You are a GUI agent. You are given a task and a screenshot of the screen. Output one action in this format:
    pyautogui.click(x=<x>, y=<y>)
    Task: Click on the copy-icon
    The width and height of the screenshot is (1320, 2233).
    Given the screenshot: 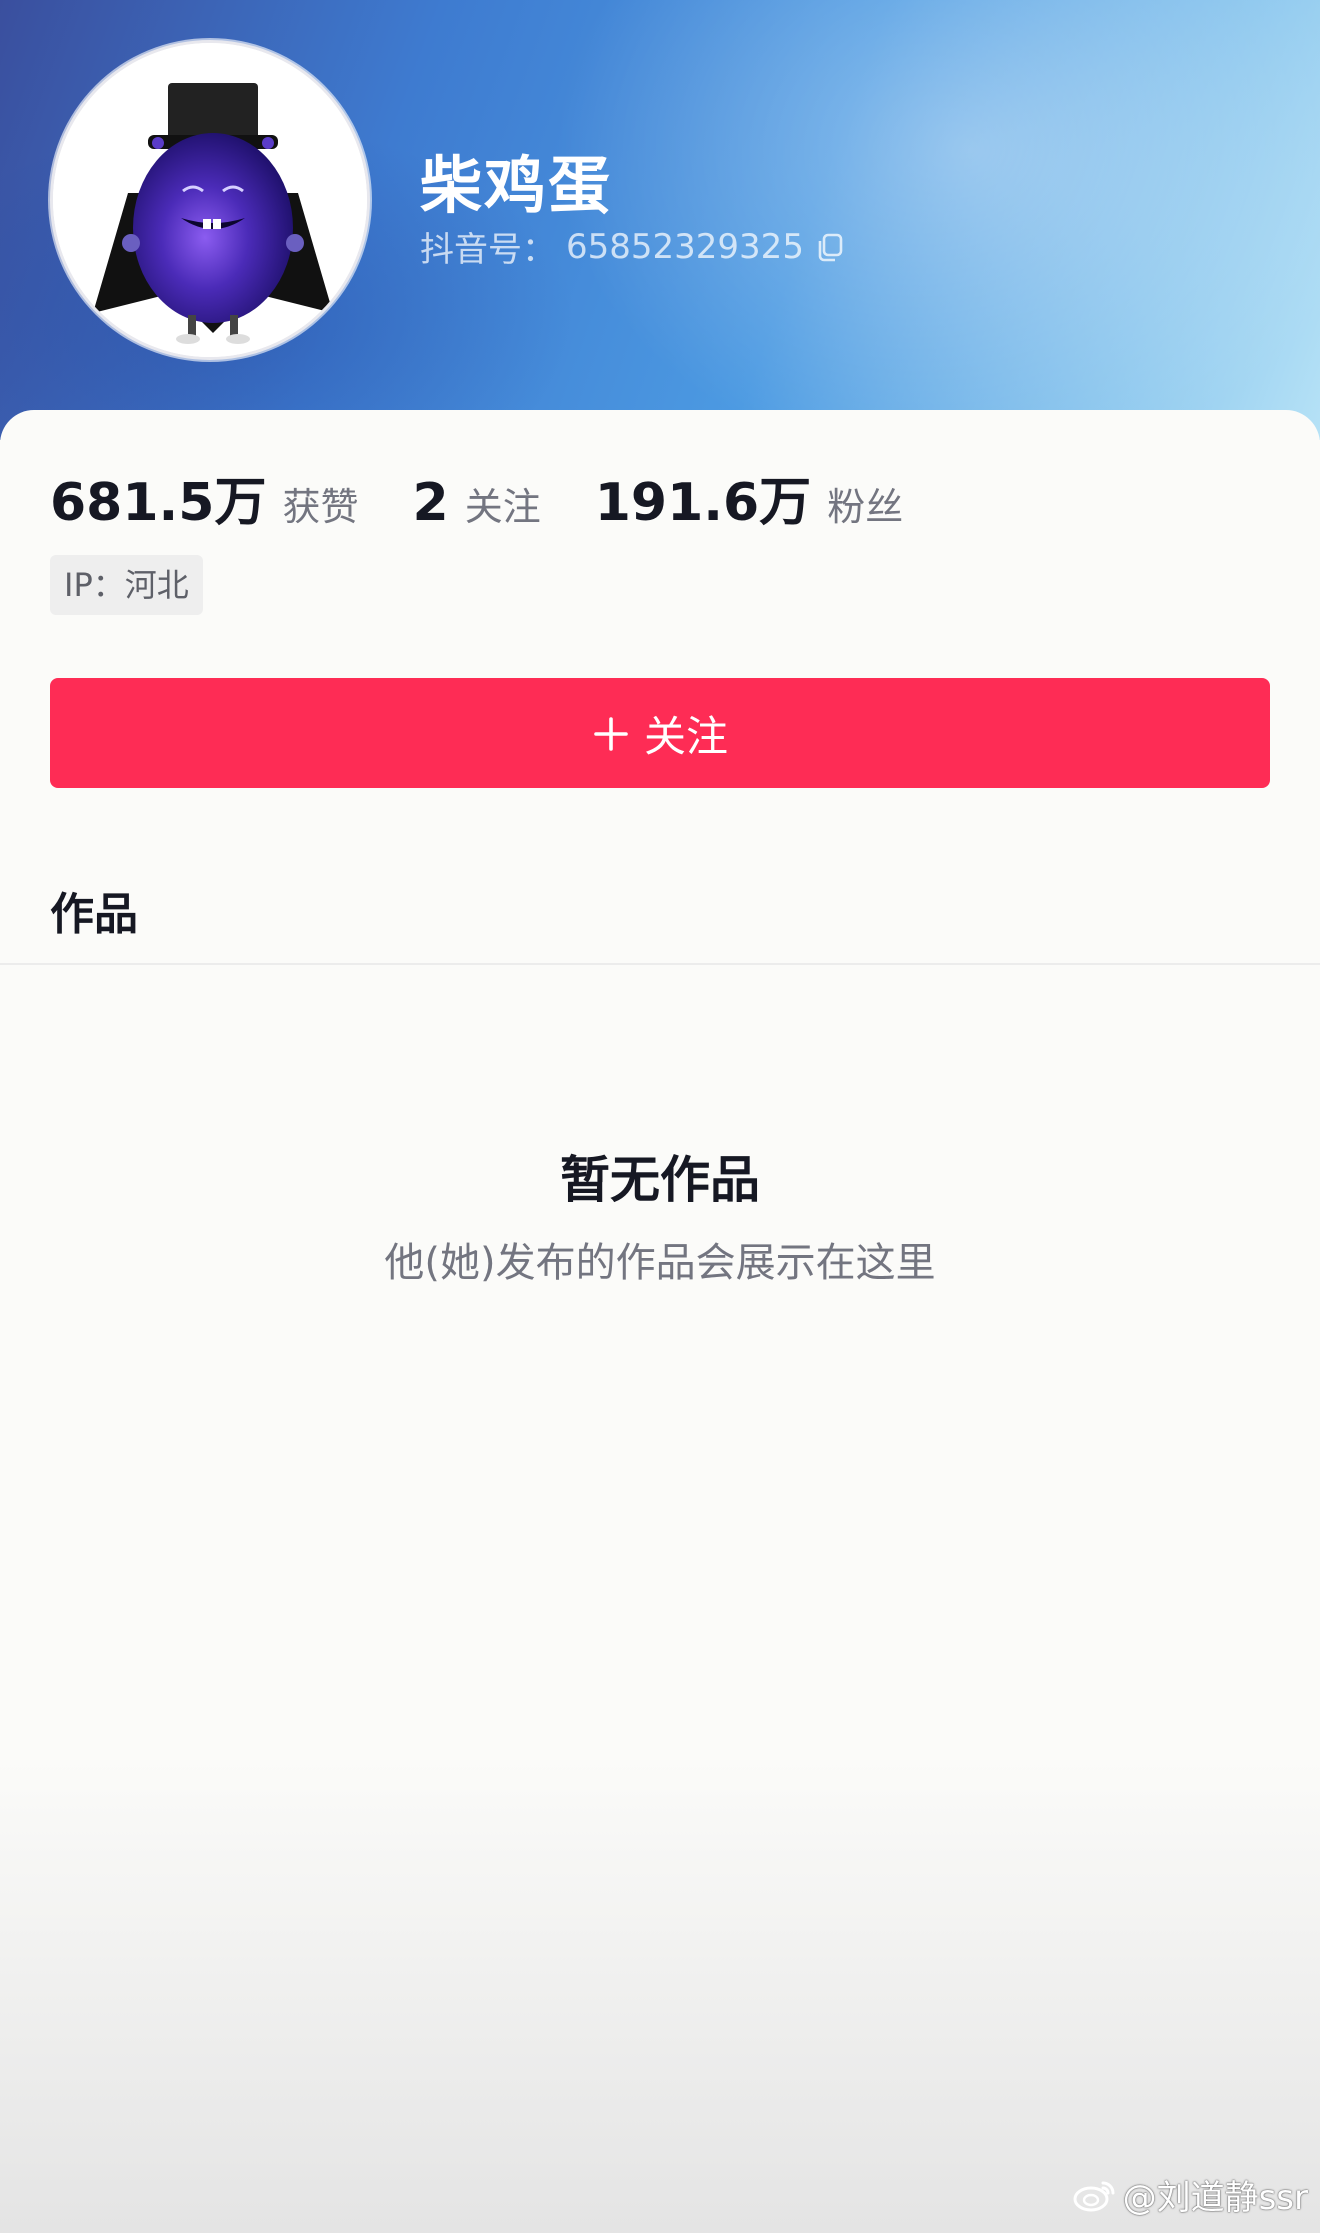 What is the action you would take?
    pyautogui.click(x=830, y=247)
    